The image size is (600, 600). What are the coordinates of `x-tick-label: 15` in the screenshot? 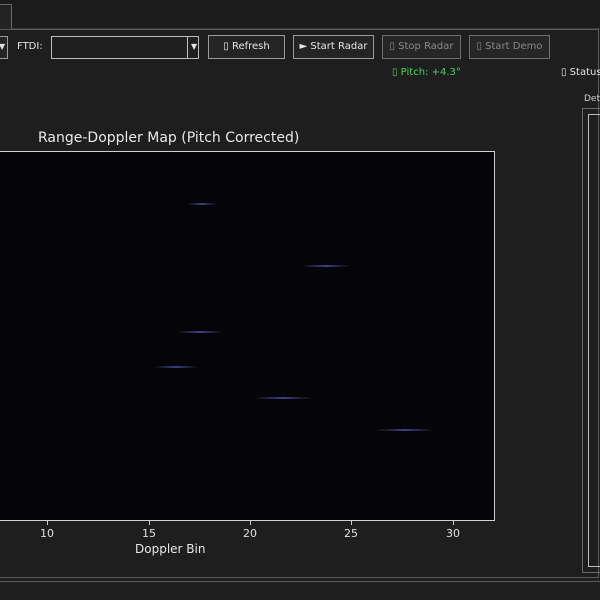 It's located at (149, 533).